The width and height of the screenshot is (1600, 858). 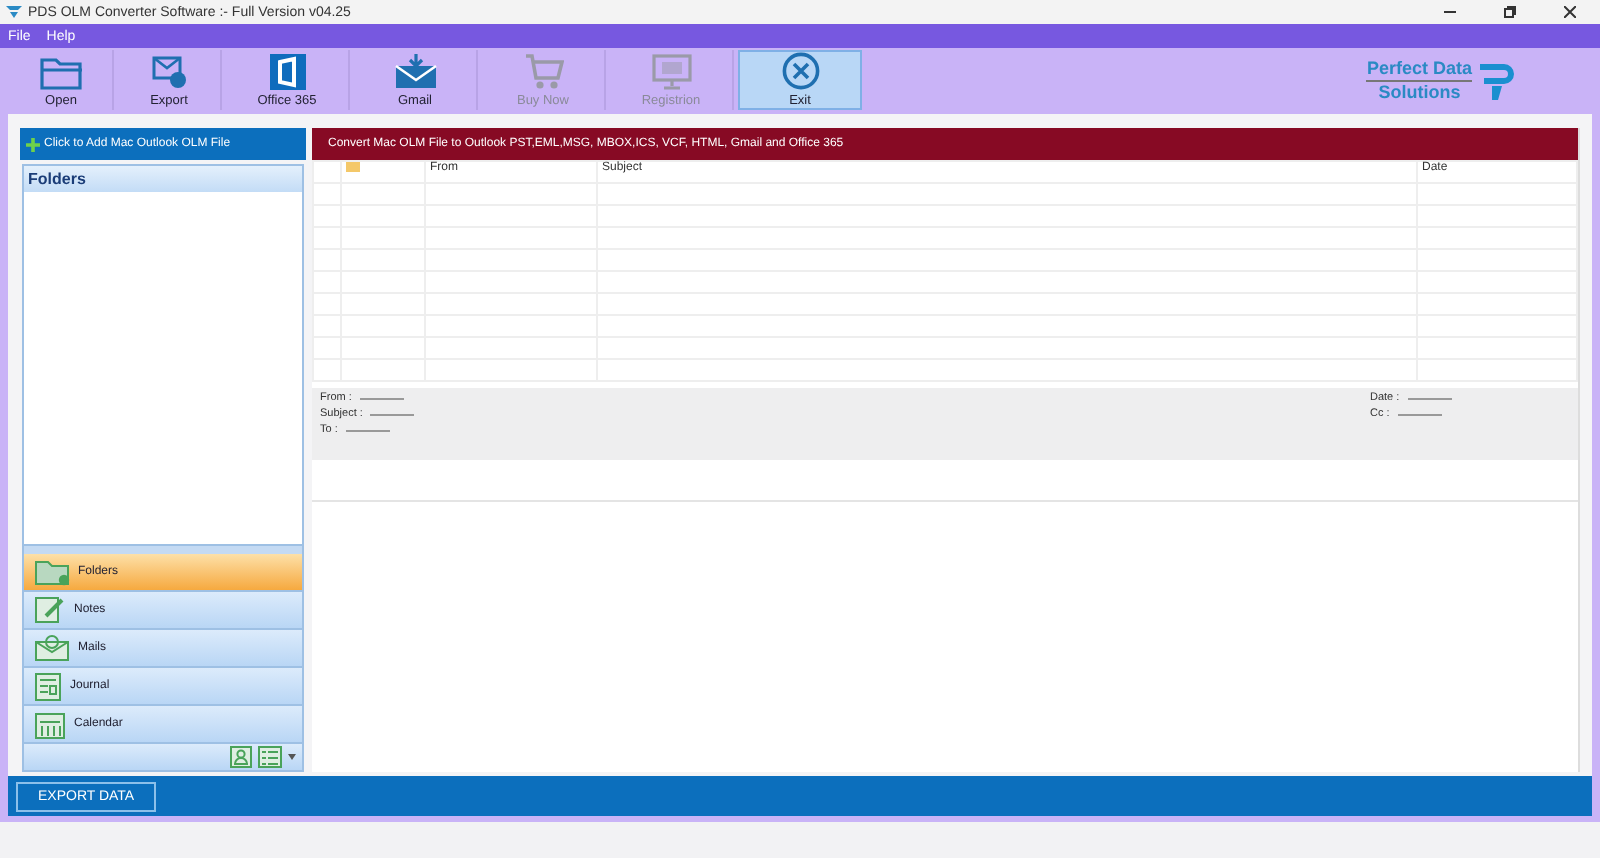 What do you see at coordinates (50, 724) in the screenshot?
I see `calendar-icon` at bounding box center [50, 724].